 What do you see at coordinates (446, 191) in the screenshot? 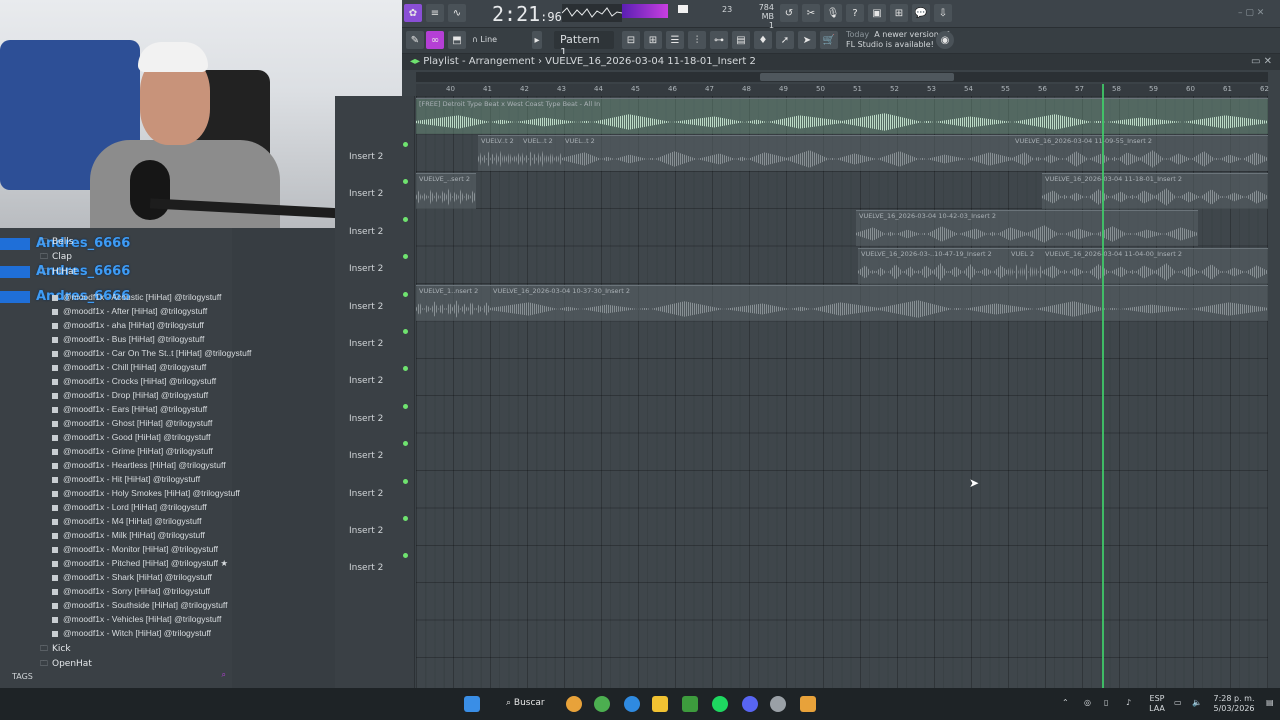
I see `clip: VUELVE_..sert 2` at bounding box center [446, 191].